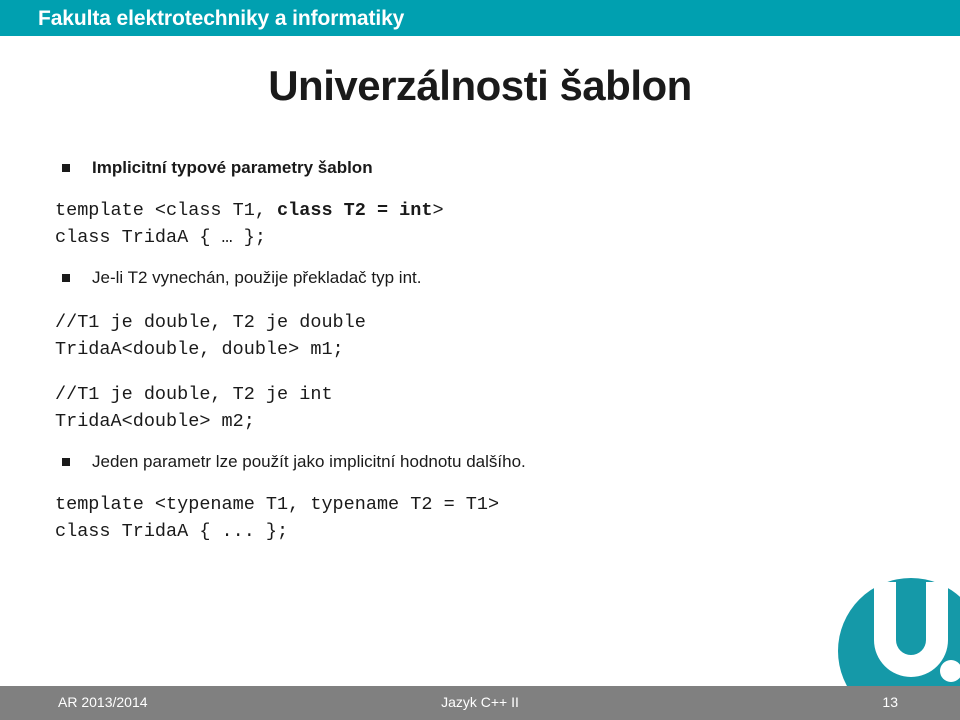  Describe the element at coordinates (155, 421) in the screenshot. I see `code-line-3b: TridaA<double> m2;` at that location.